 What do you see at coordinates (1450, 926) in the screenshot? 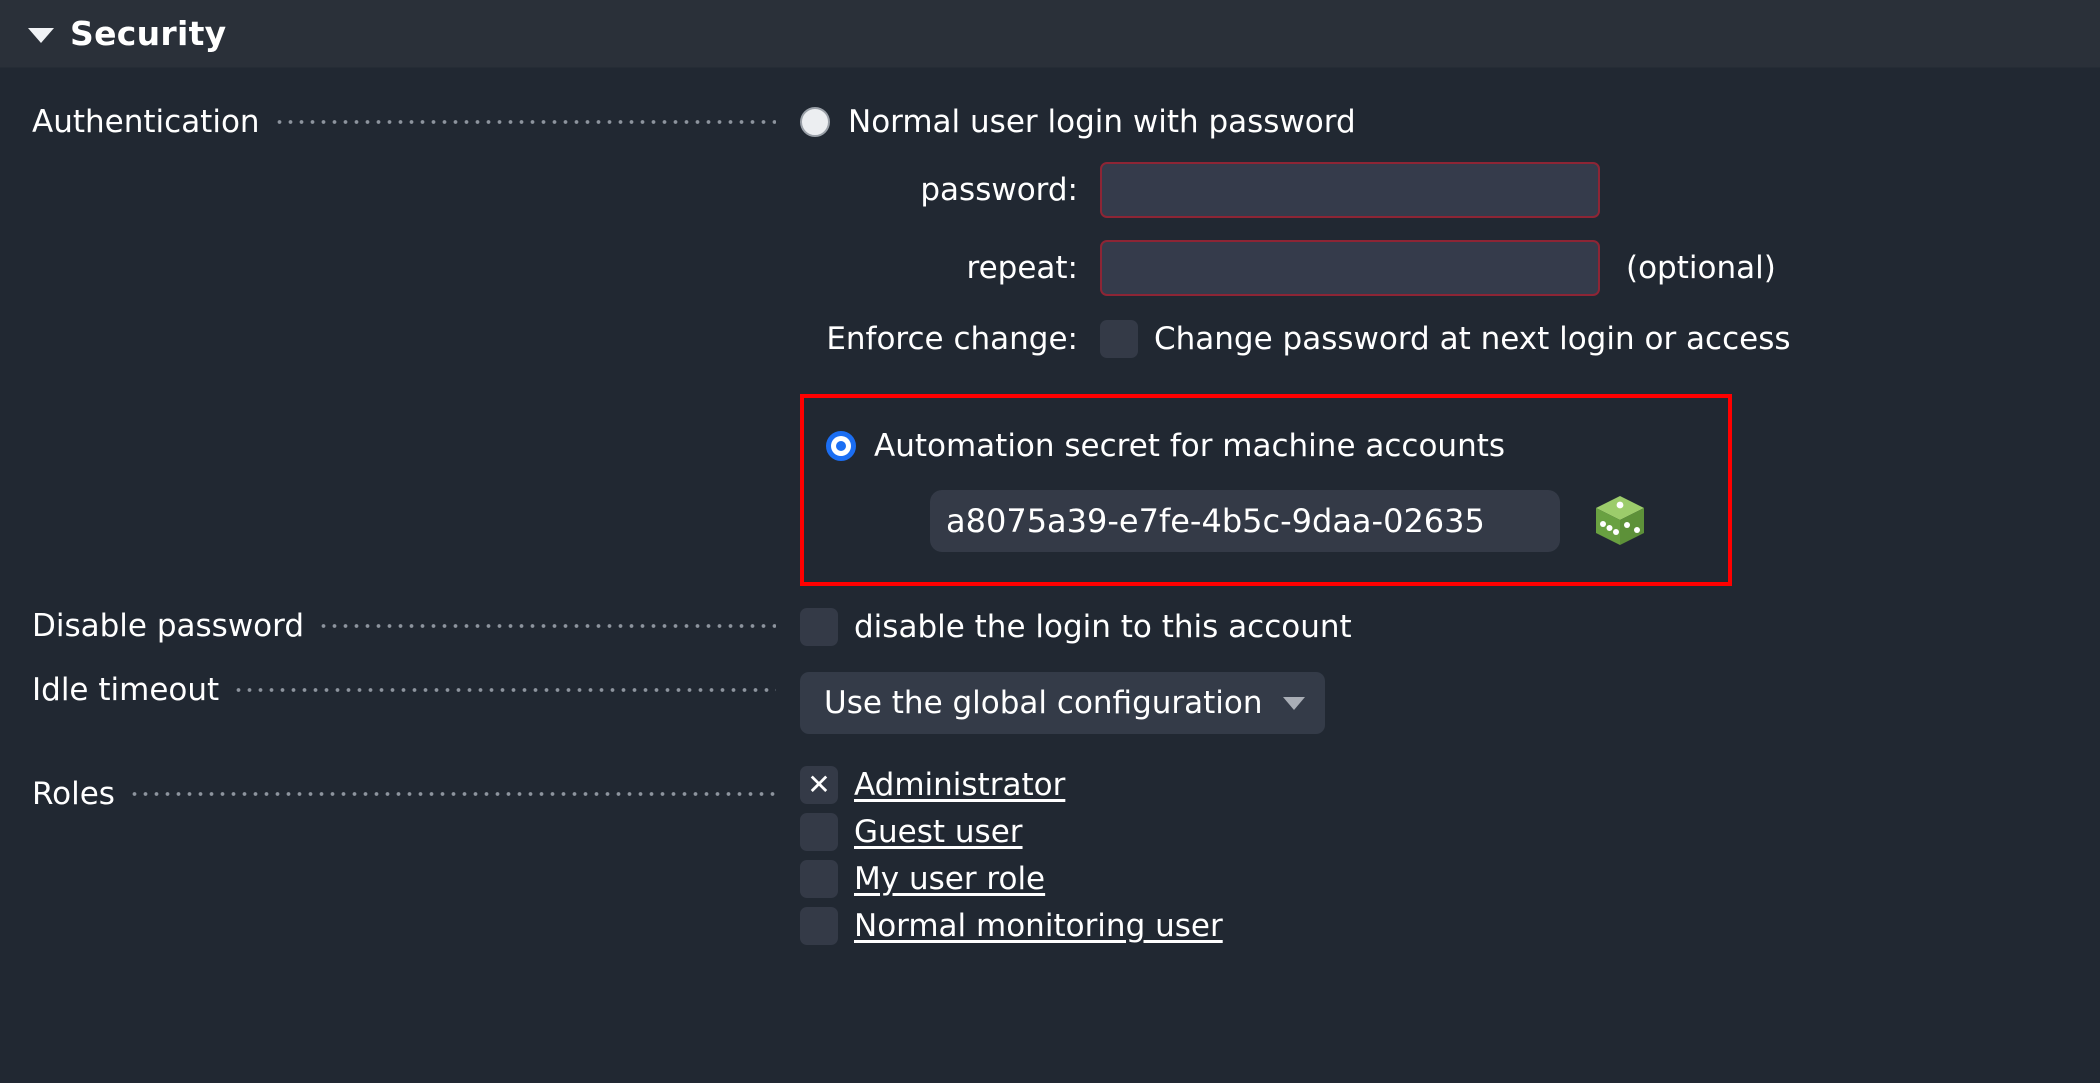
I see `list-item: Normal monitoring user` at bounding box center [1450, 926].